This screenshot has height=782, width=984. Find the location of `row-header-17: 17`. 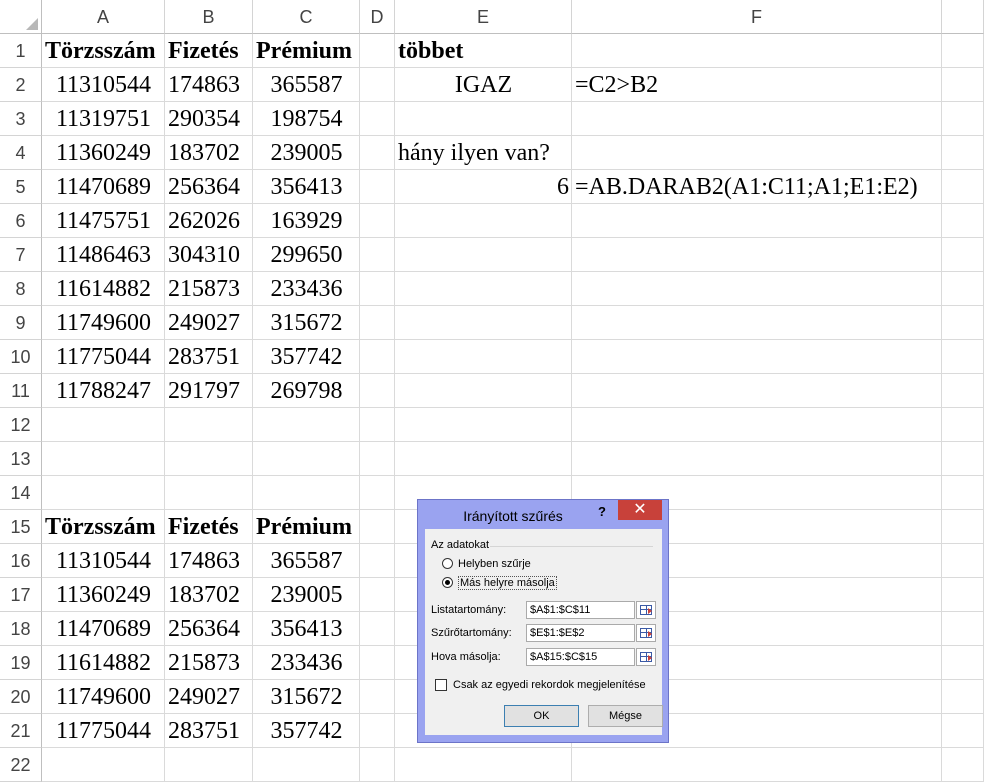

row-header-17: 17 is located at coordinates (21, 595).